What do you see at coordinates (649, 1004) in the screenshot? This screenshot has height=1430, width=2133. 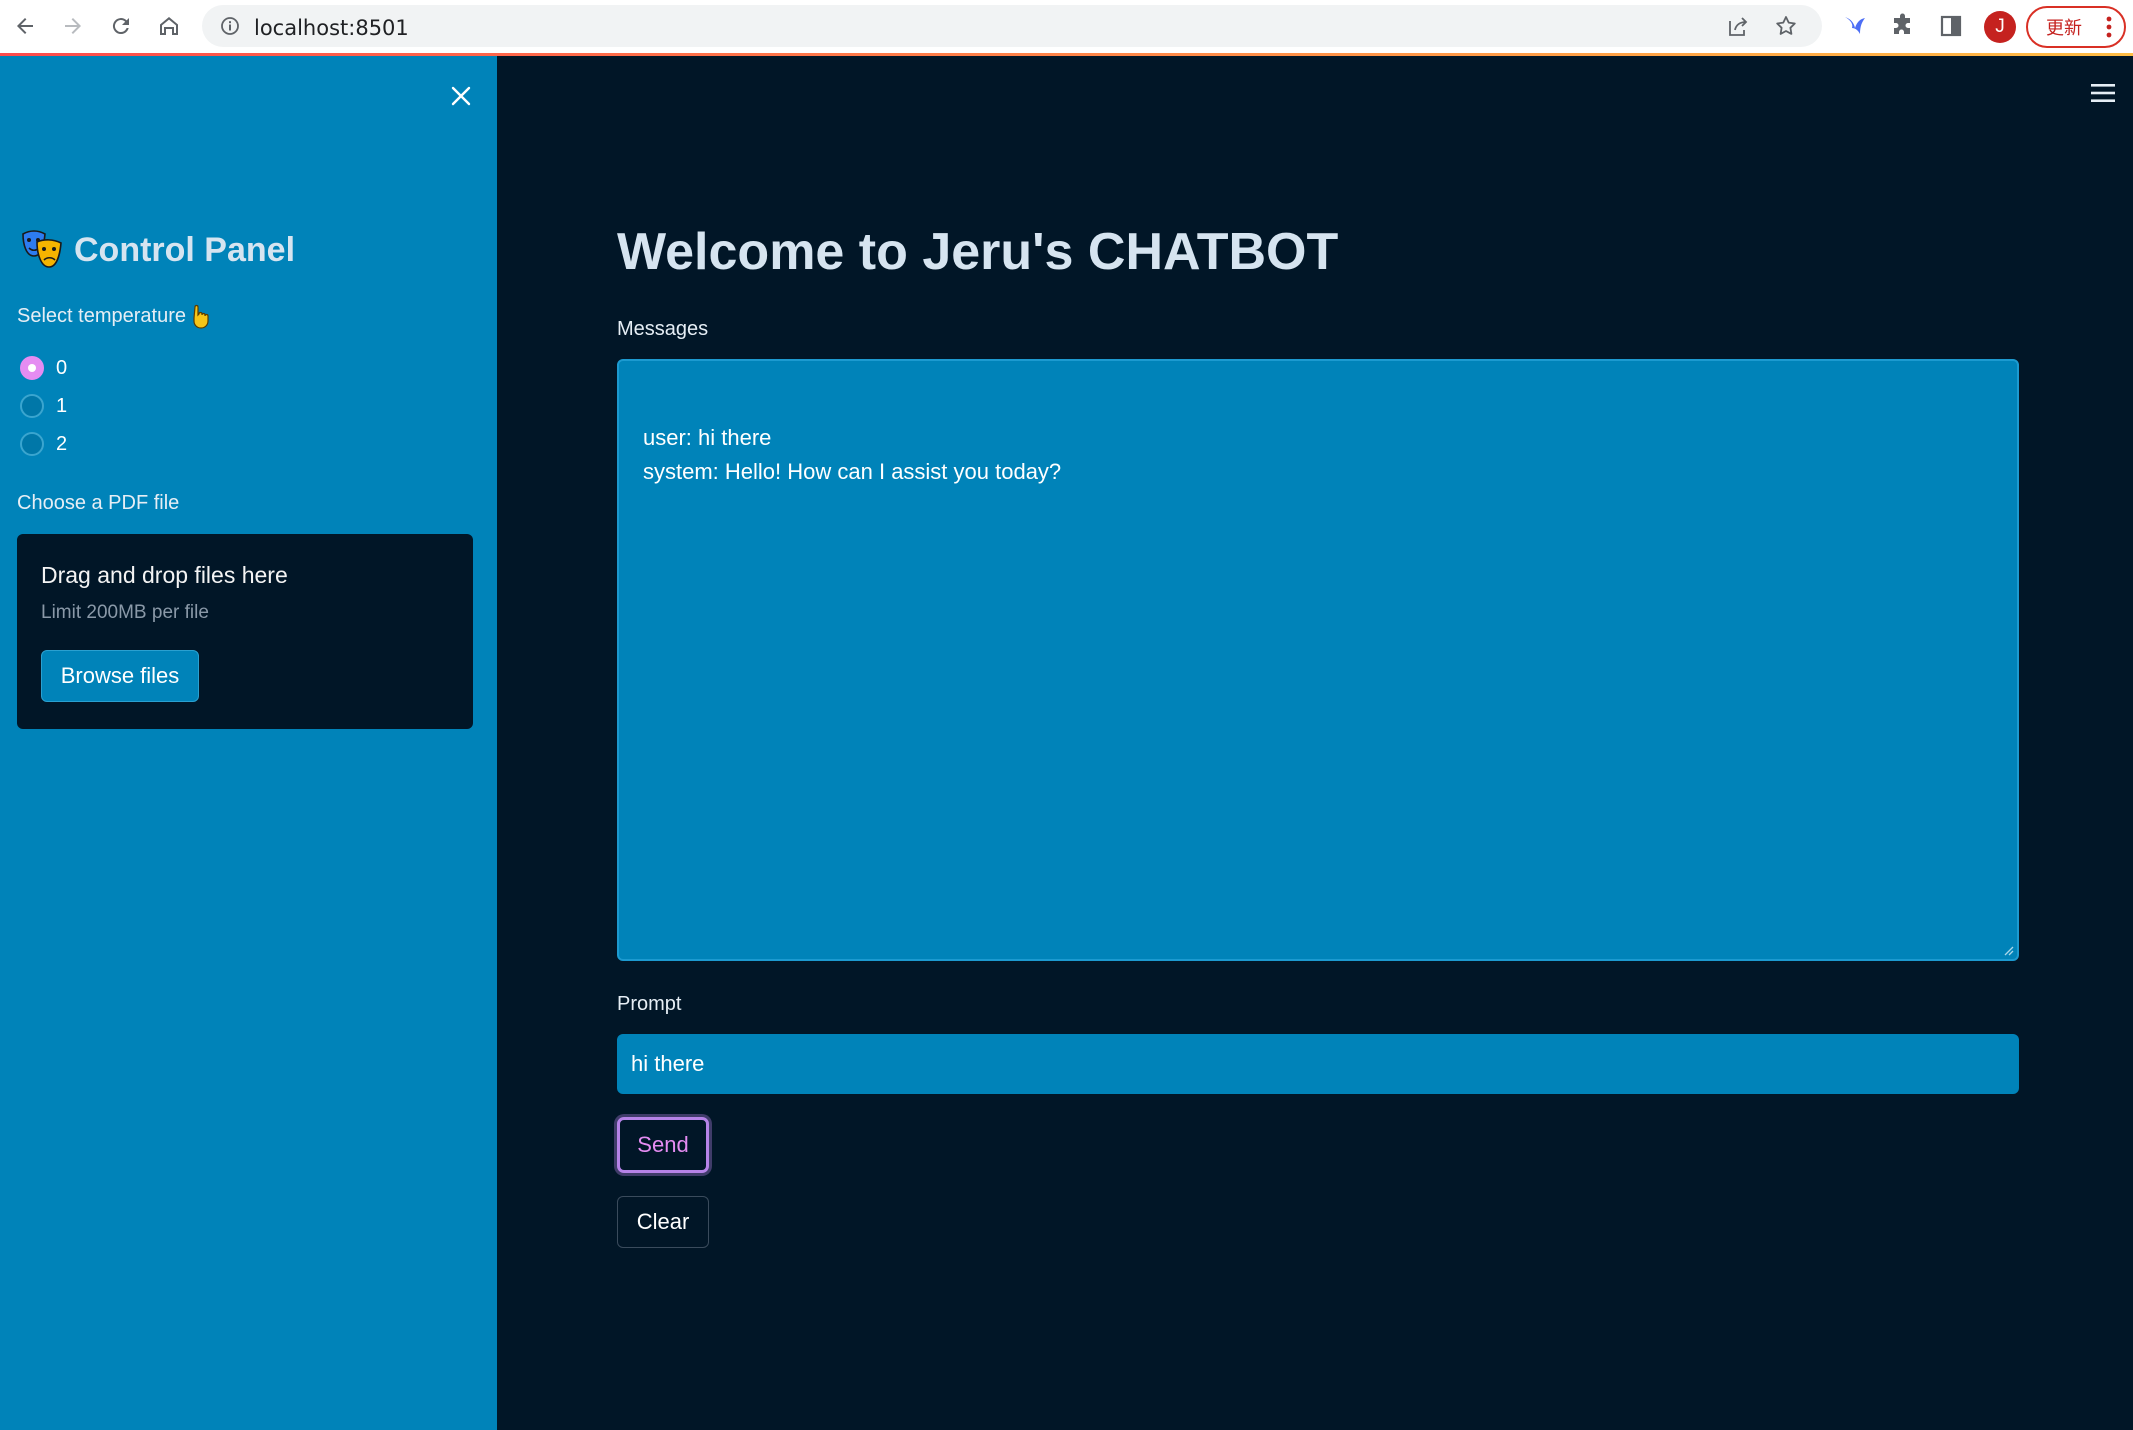 I see `prompt-label: Prompt` at bounding box center [649, 1004].